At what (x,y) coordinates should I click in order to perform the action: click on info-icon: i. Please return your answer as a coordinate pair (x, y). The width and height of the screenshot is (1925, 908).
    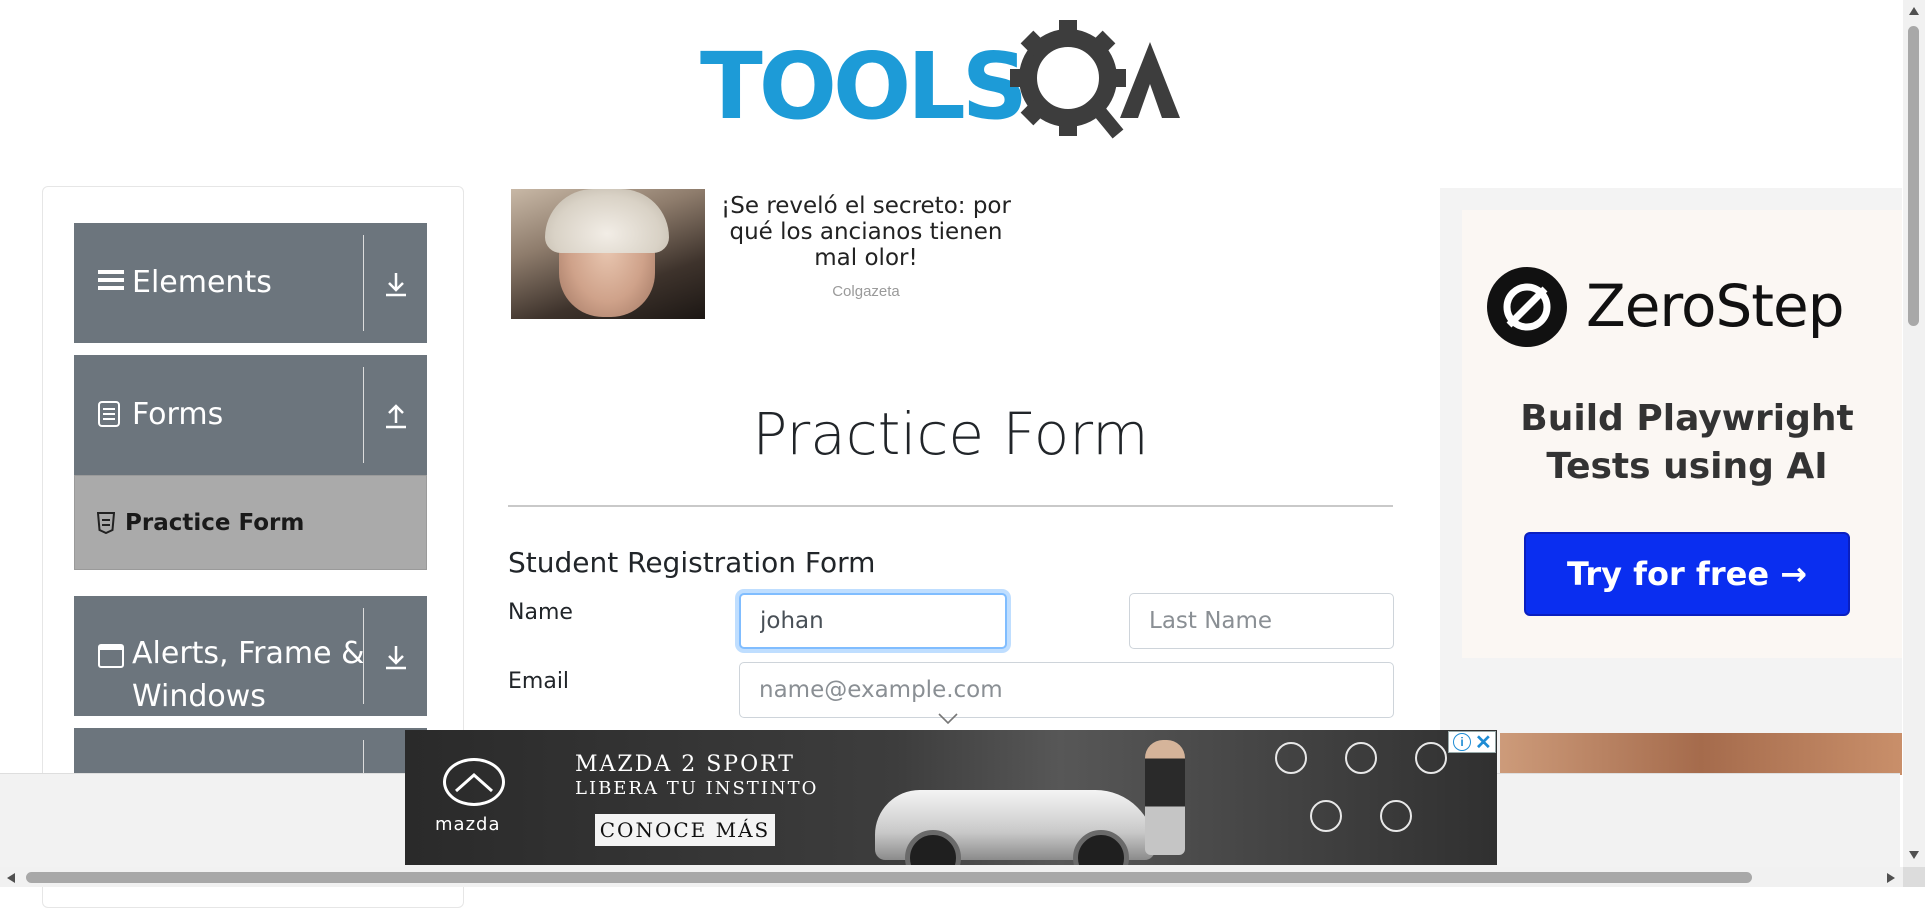
    Looking at the image, I should click on (1462, 742).